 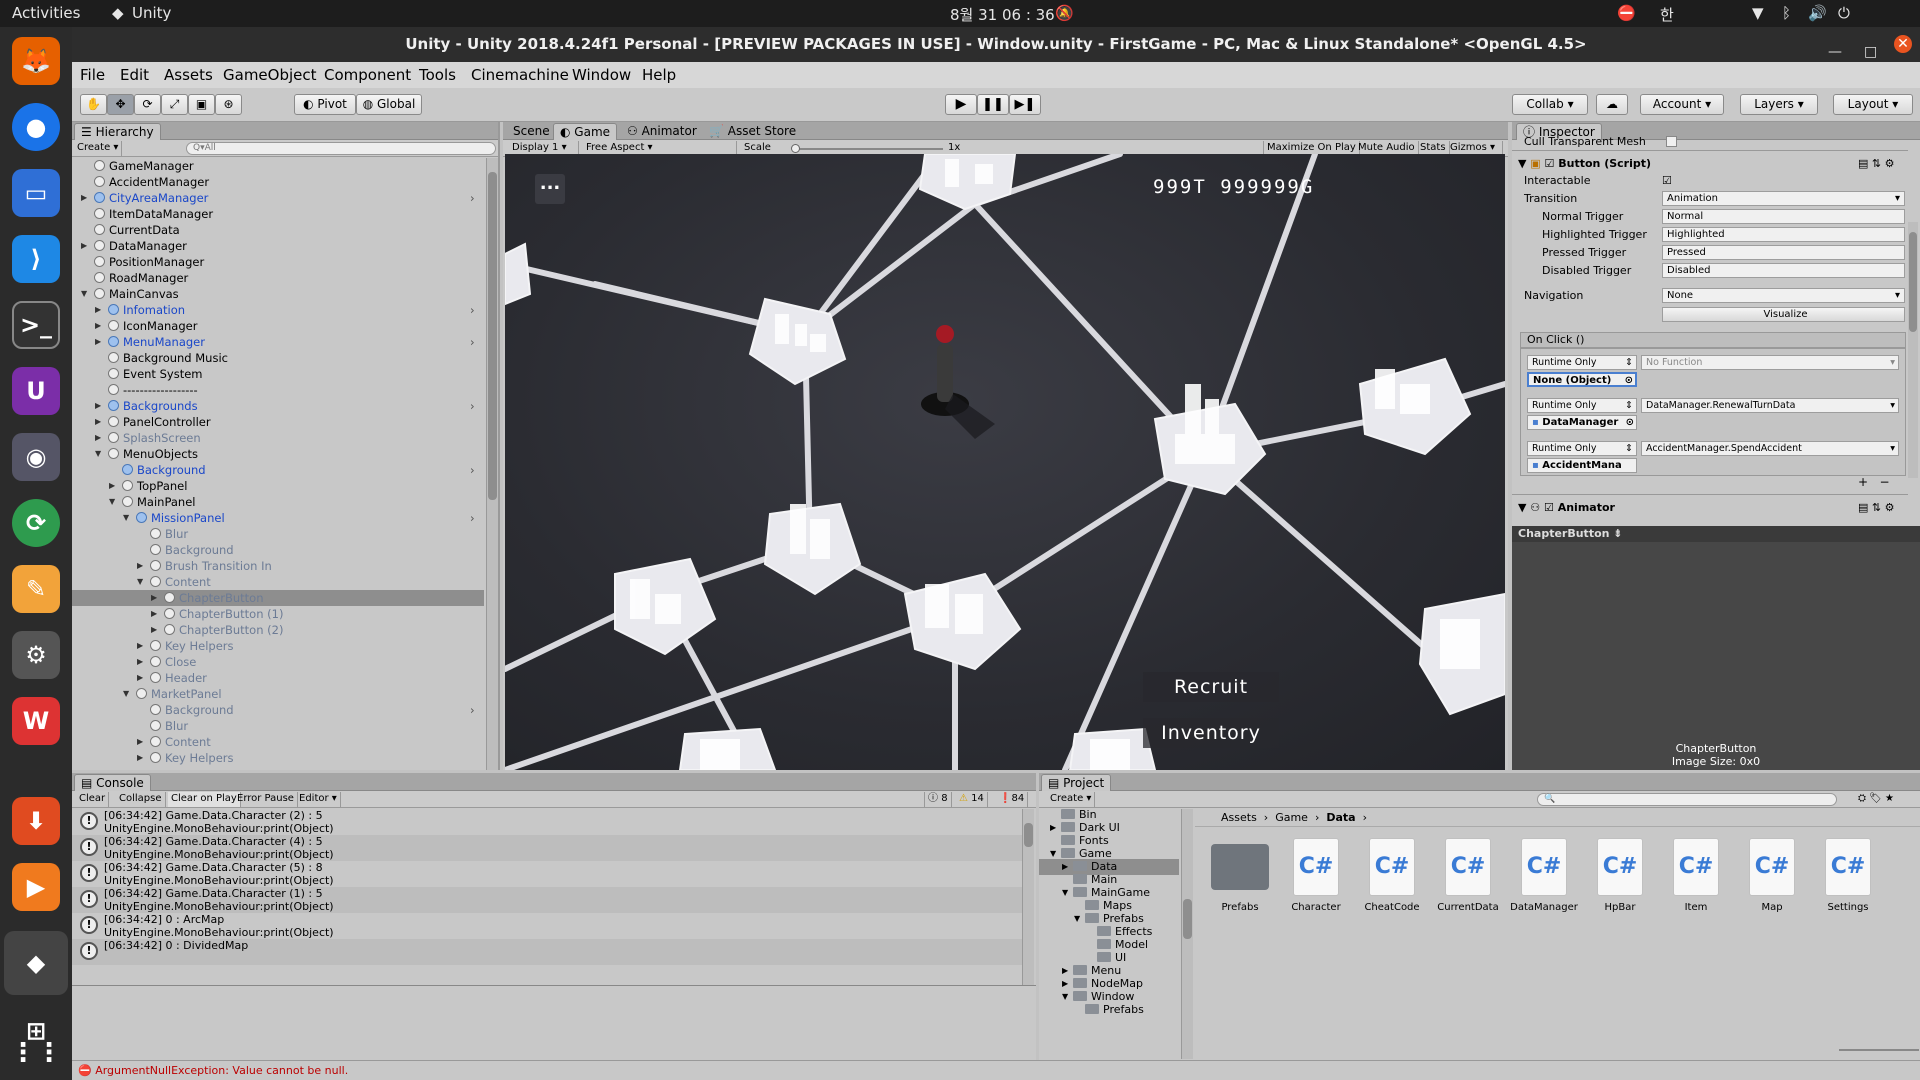 I want to click on hierarchy-scrollbar, so click(x=492, y=464).